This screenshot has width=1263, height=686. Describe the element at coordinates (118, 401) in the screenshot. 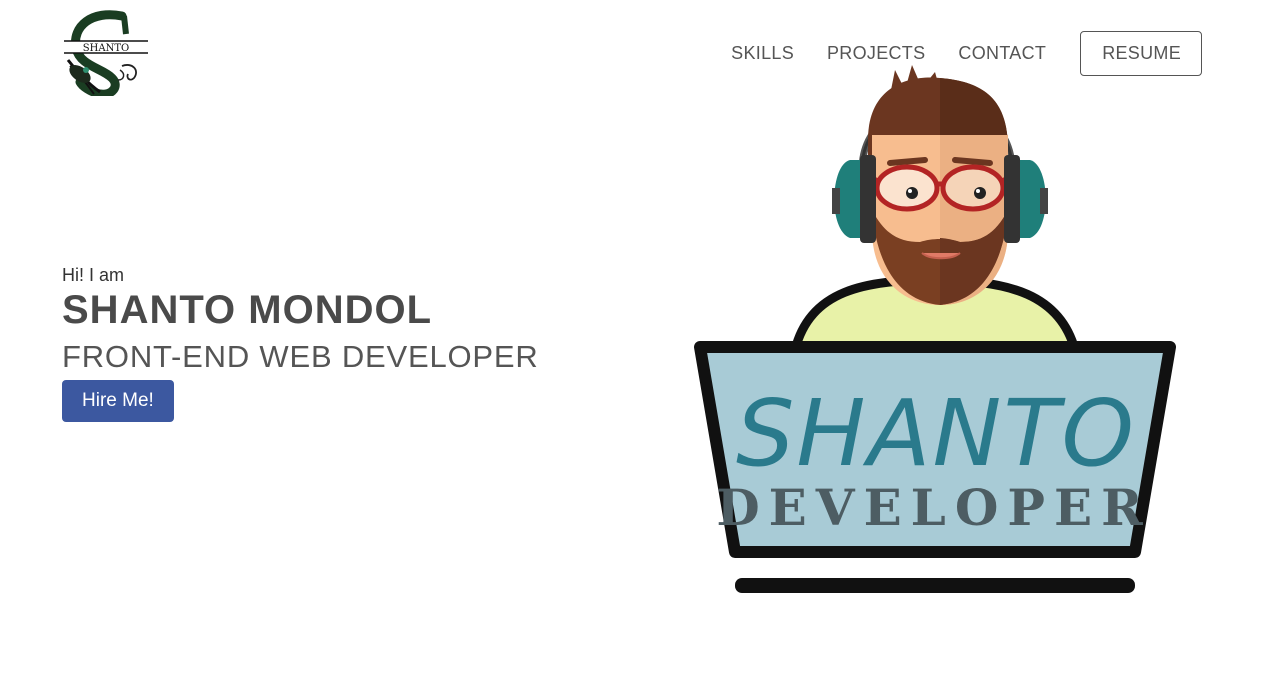

I see `hire-me-button: Hire Me!` at that location.